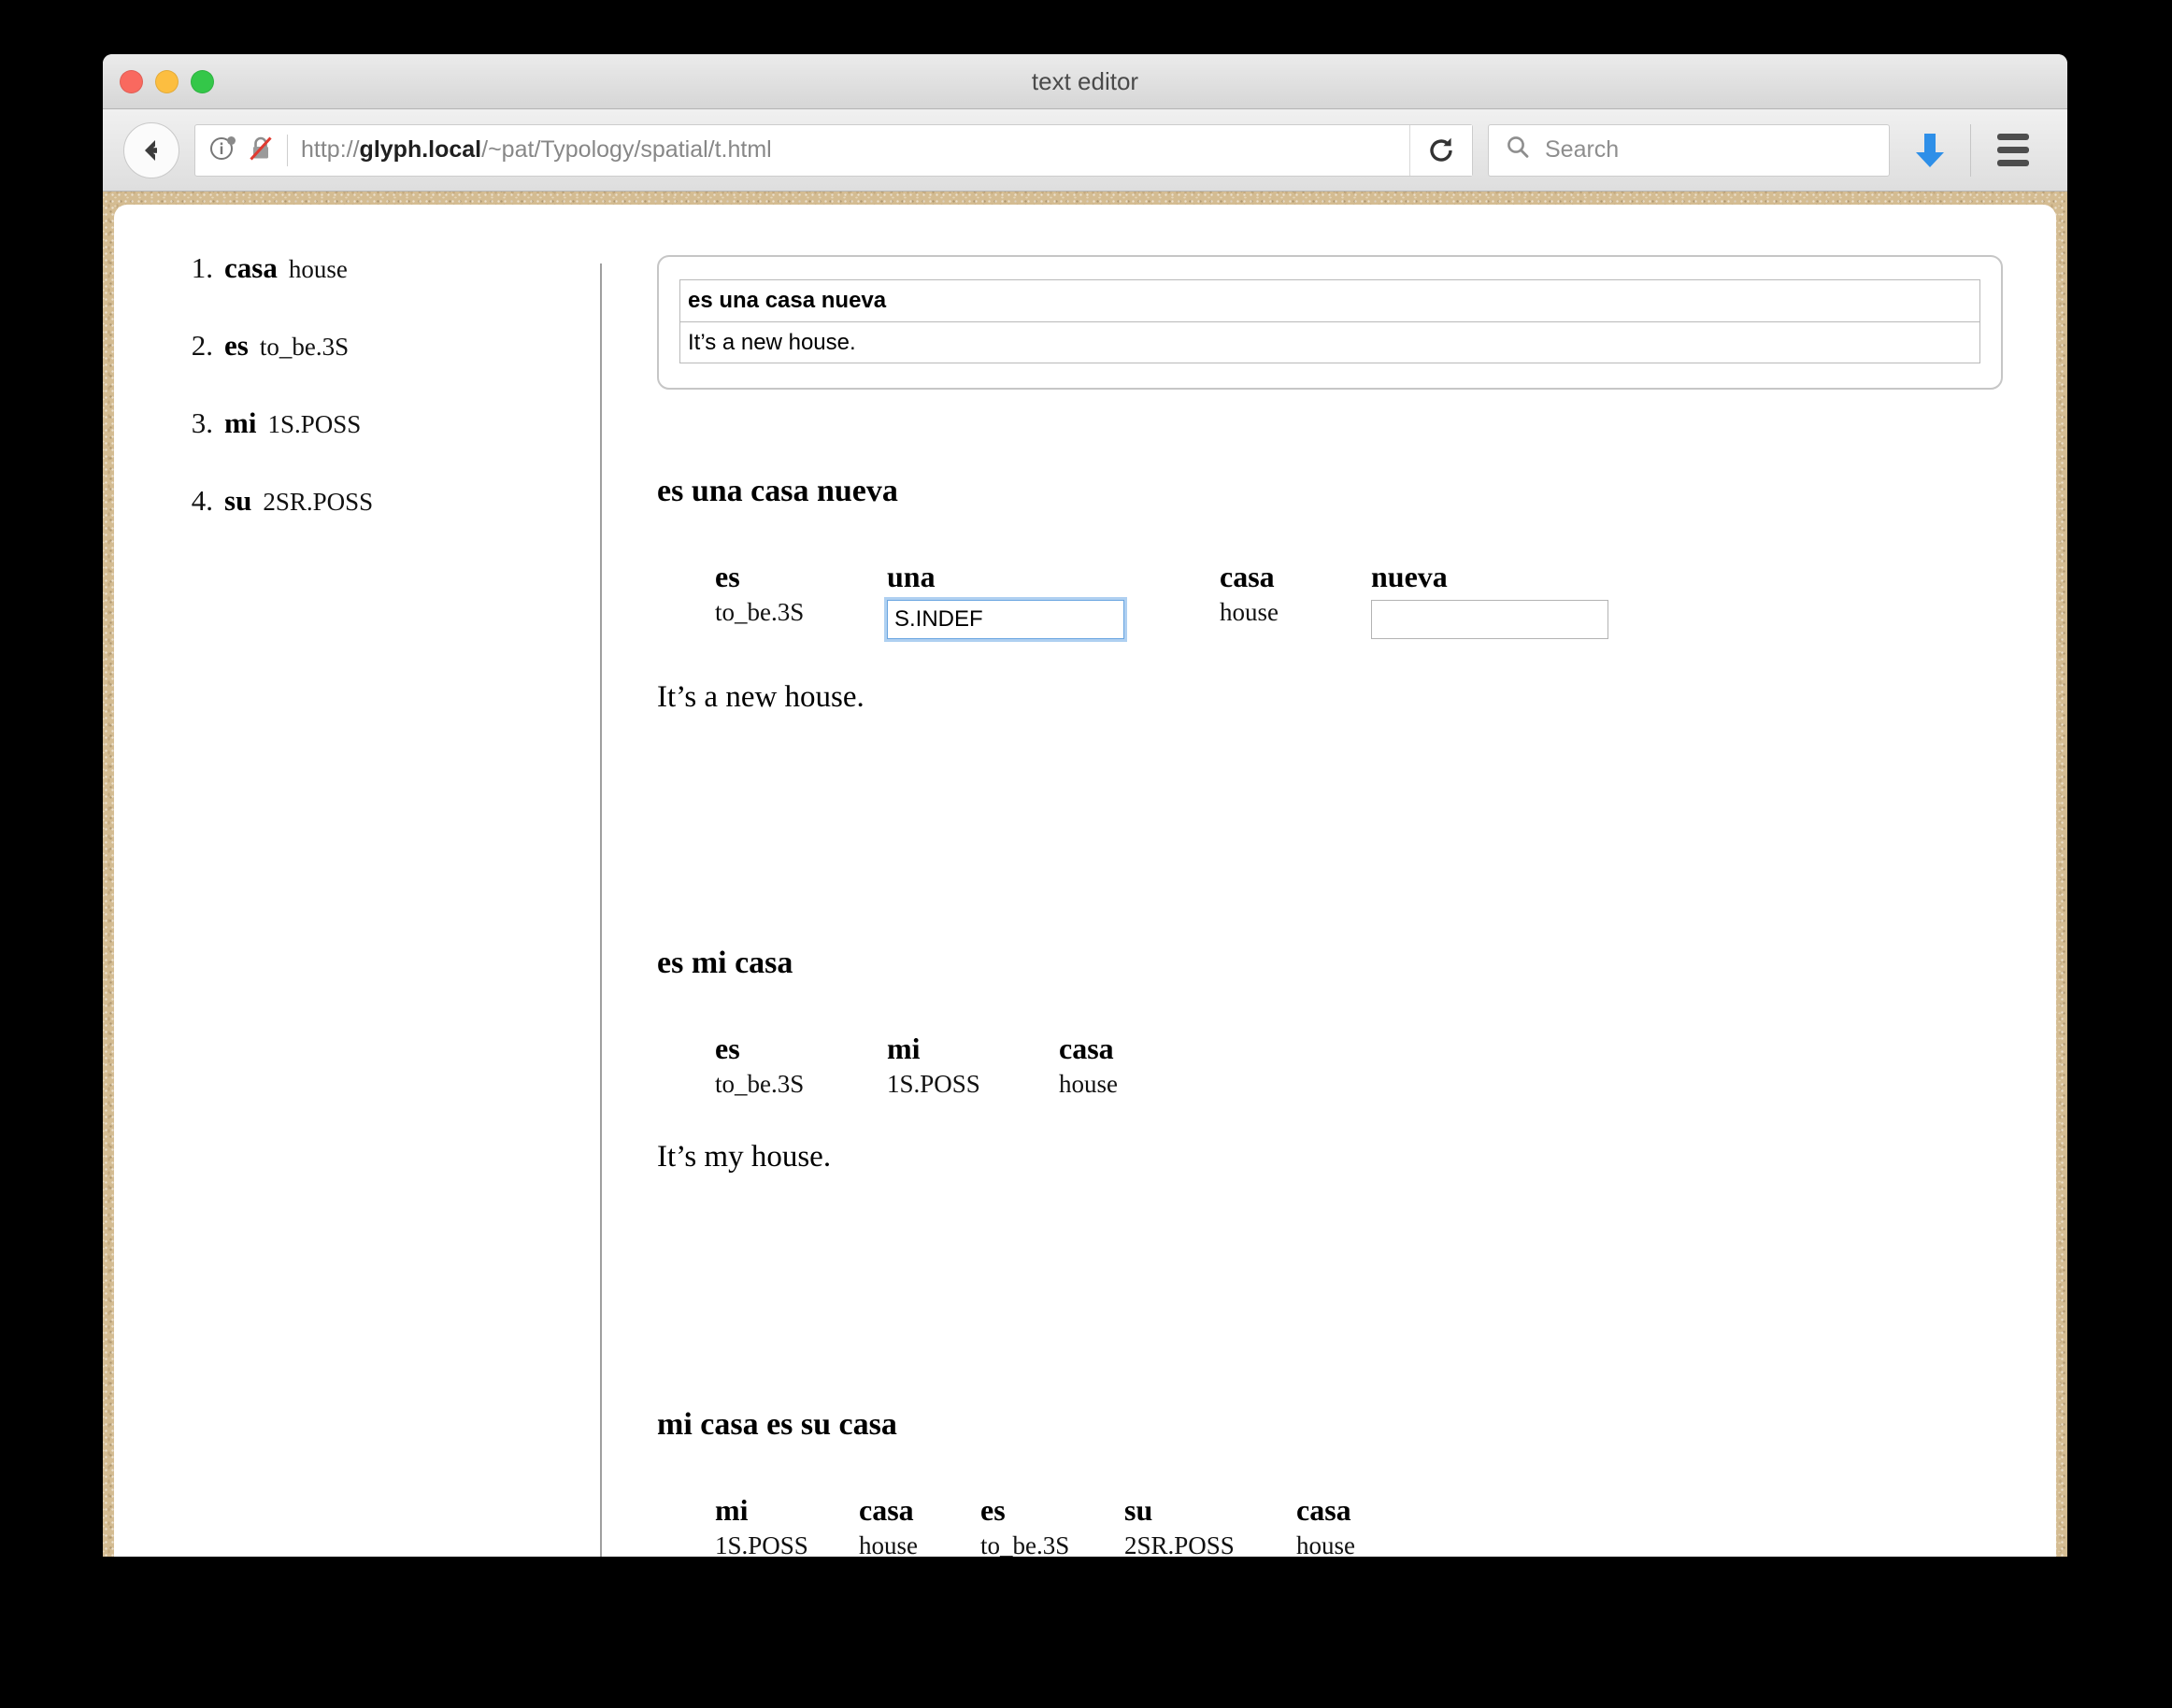 Image resolution: width=2172 pixels, height=1708 pixels. Describe the element at coordinates (1359, 599) in the screenshot. I see `gloss-row: es to_be.3S una casa house` at that location.